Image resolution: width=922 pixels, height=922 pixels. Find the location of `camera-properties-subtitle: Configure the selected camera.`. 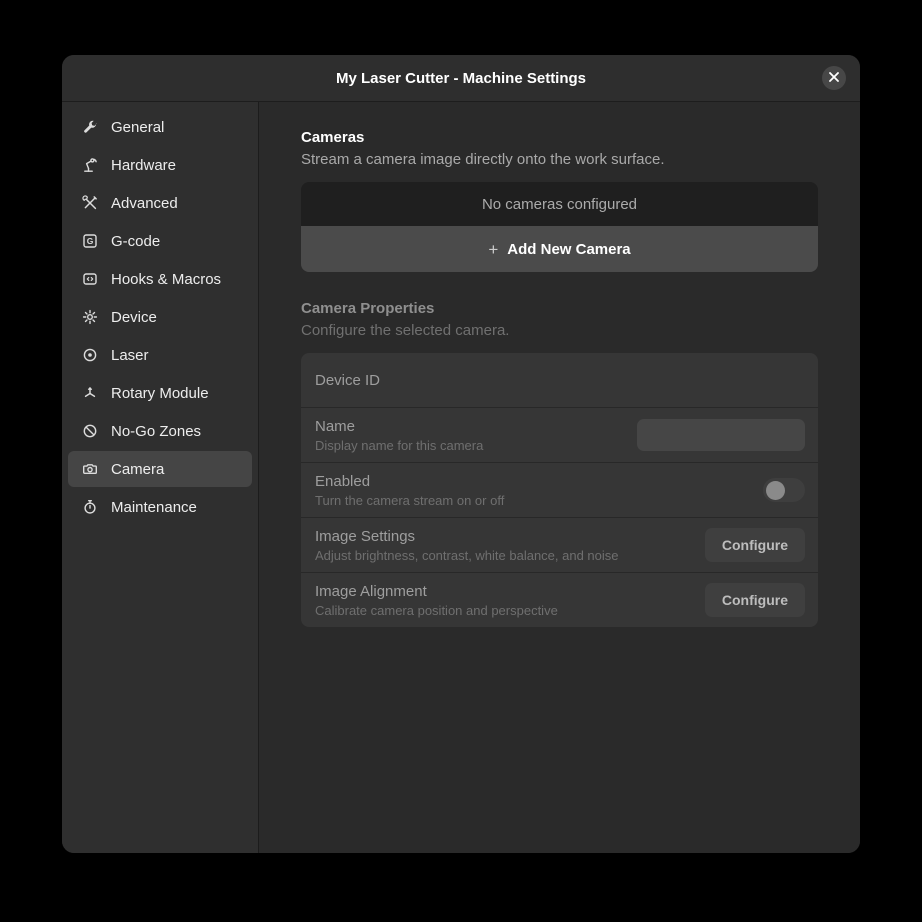

camera-properties-subtitle: Configure the selected camera. is located at coordinates (405, 330).